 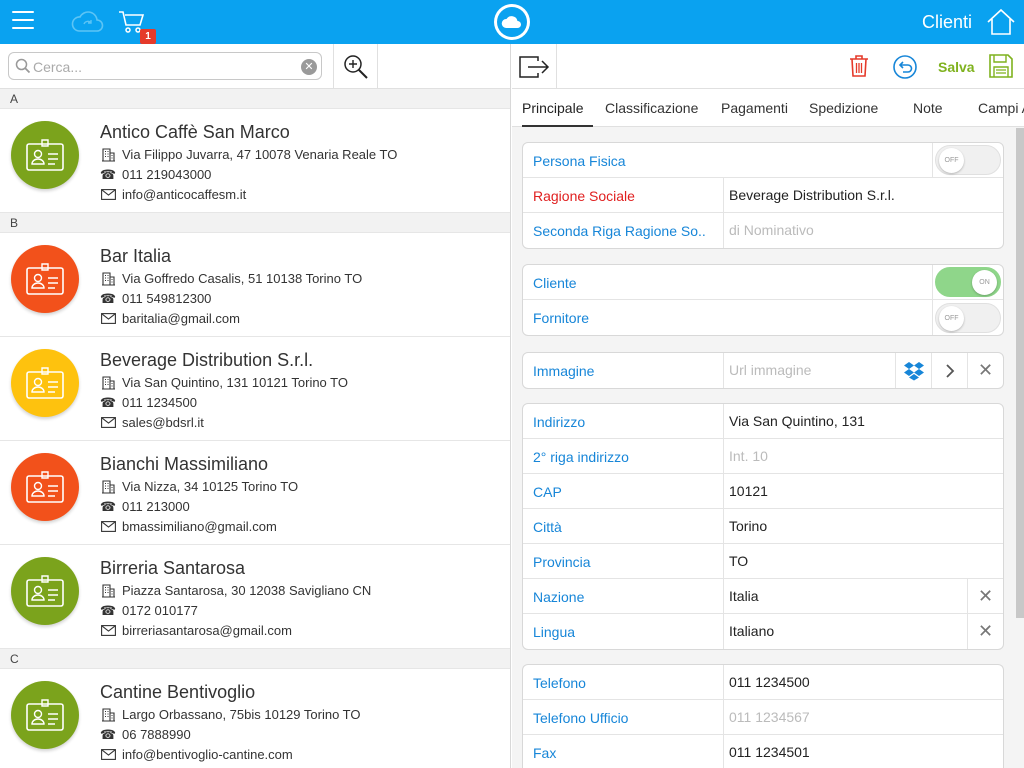 What do you see at coordinates (949, 370) in the screenshot?
I see `chevron-right-icon` at bounding box center [949, 370].